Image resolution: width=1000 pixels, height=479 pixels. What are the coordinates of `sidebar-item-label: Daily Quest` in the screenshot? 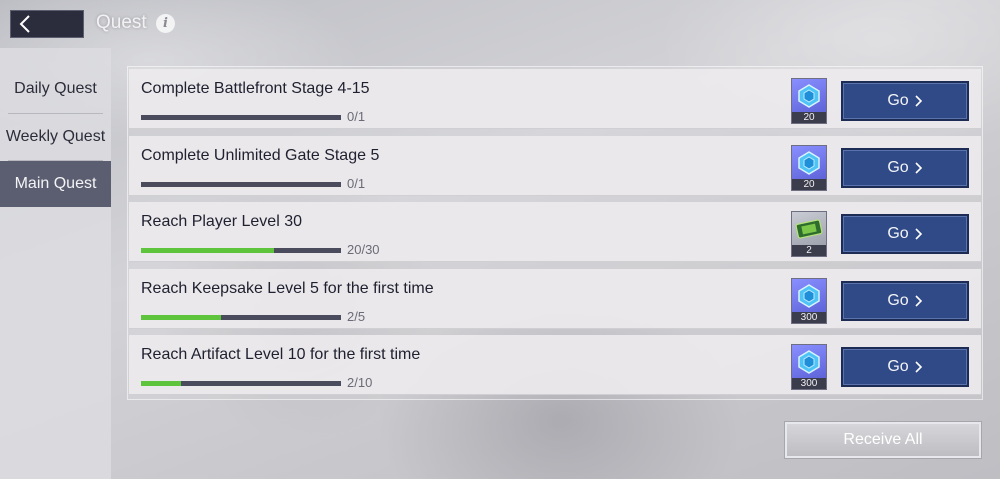 It's located at (55, 88).